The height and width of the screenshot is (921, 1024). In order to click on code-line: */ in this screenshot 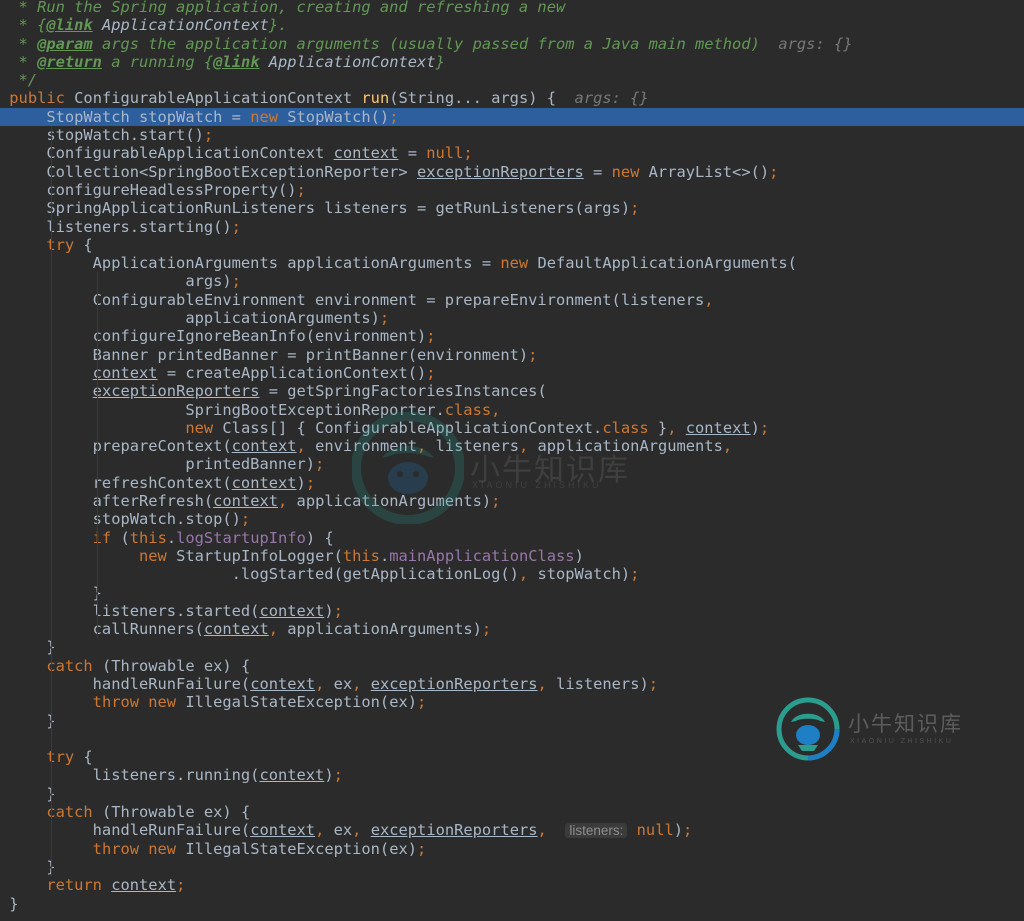, I will do `click(512, 80)`.